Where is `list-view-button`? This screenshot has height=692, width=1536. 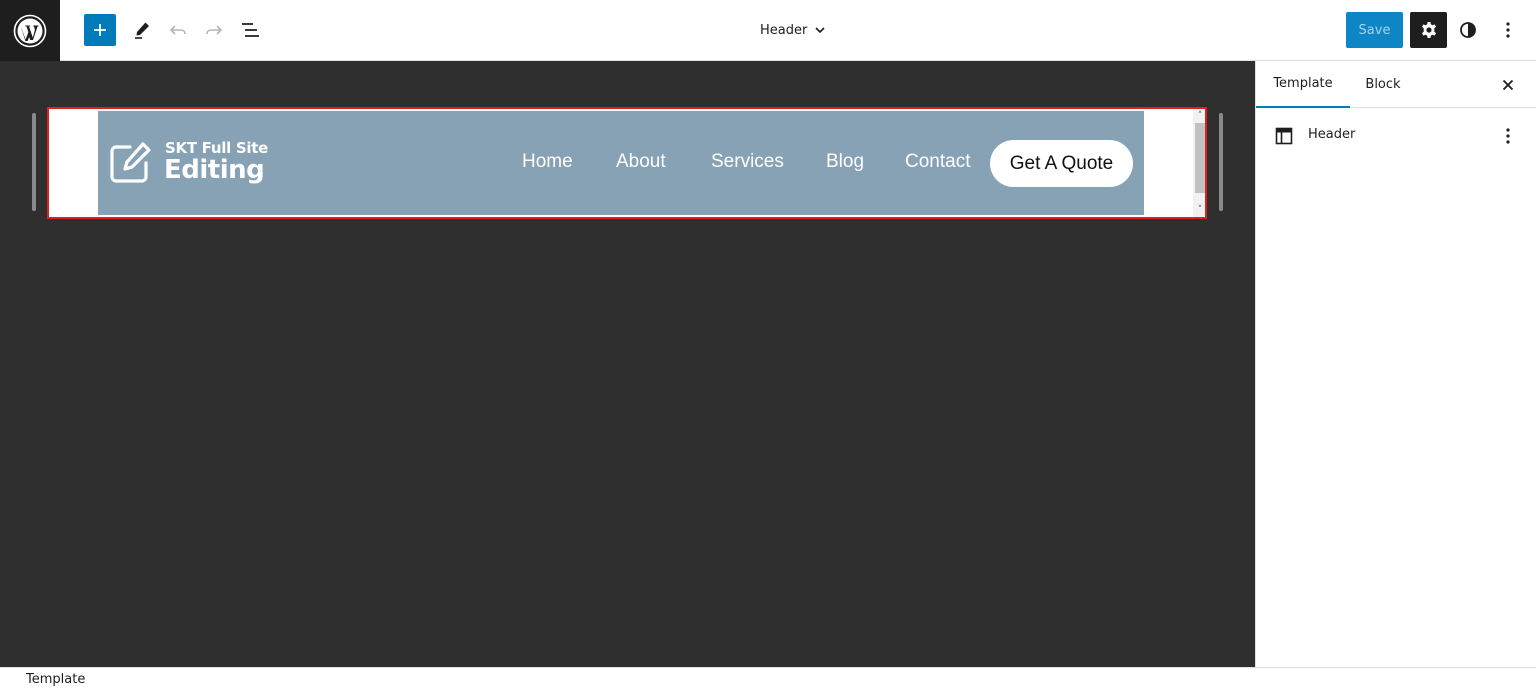 list-view-button is located at coordinates (250, 30).